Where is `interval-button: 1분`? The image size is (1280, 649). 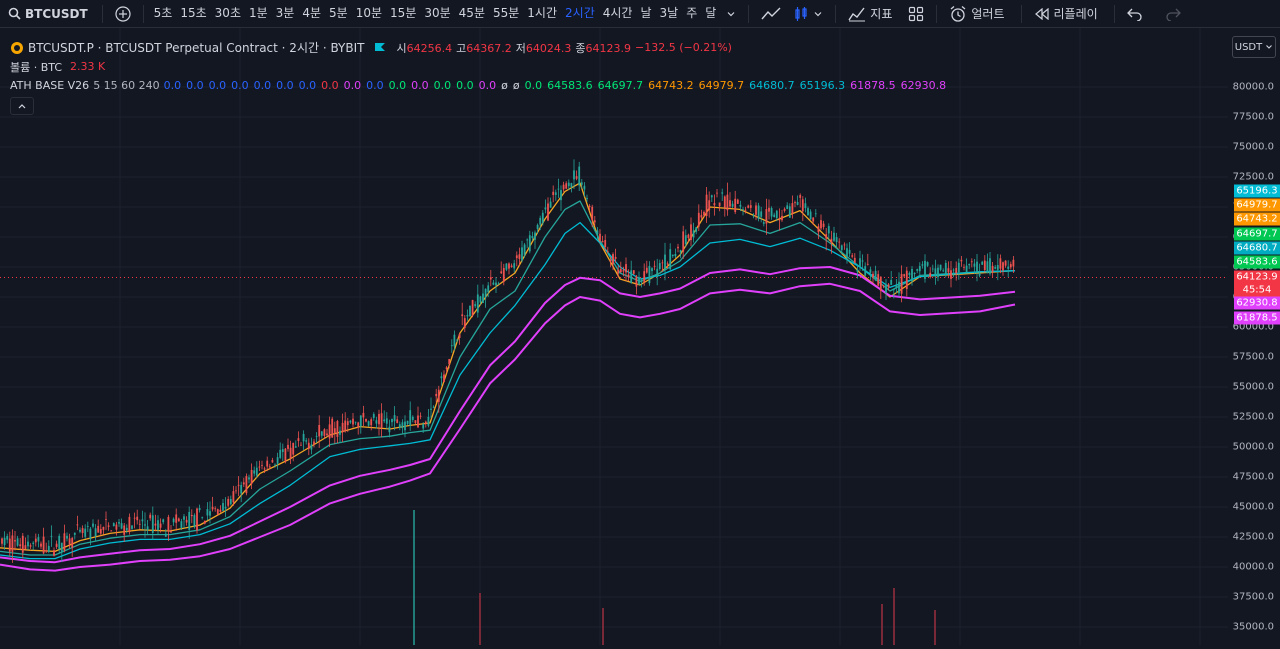 interval-button: 1분 is located at coordinates (258, 13).